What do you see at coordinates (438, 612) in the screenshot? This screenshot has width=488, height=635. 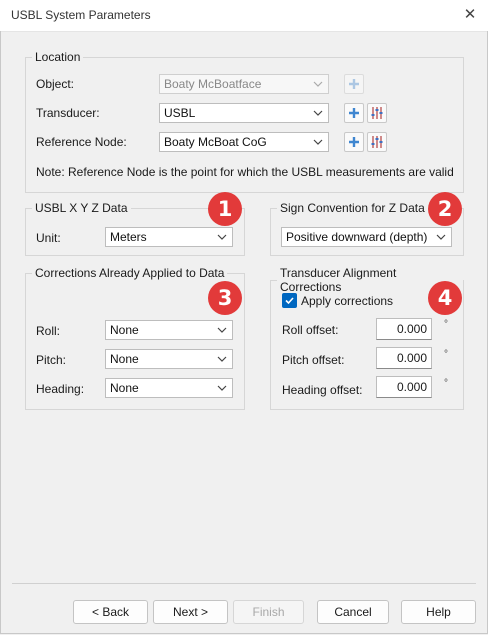 I see `help-button: Help` at bounding box center [438, 612].